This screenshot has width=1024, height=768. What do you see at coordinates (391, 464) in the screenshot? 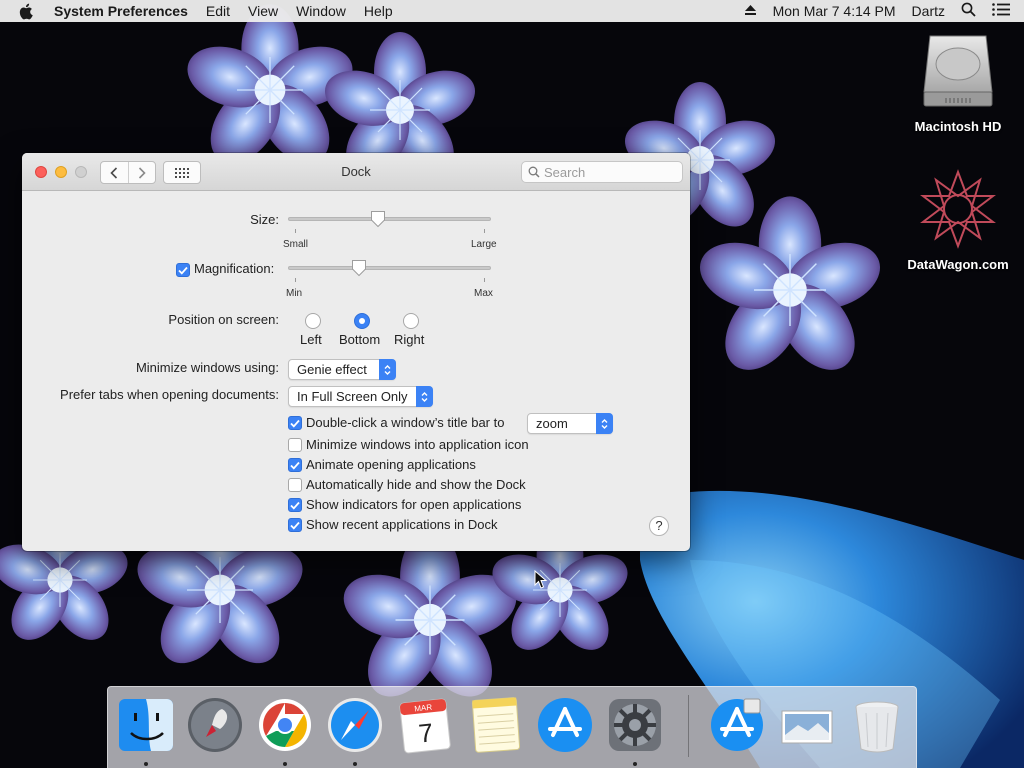
I see `animate-opening-label: Animate opening applications` at bounding box center [391, 464].